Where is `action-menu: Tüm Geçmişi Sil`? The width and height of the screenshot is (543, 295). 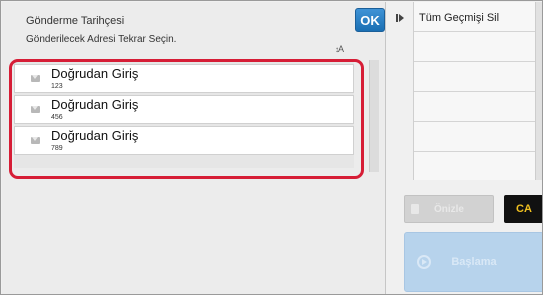 action-menu: Tüm Geçmişi Sil is located at coordinates (477, 92).